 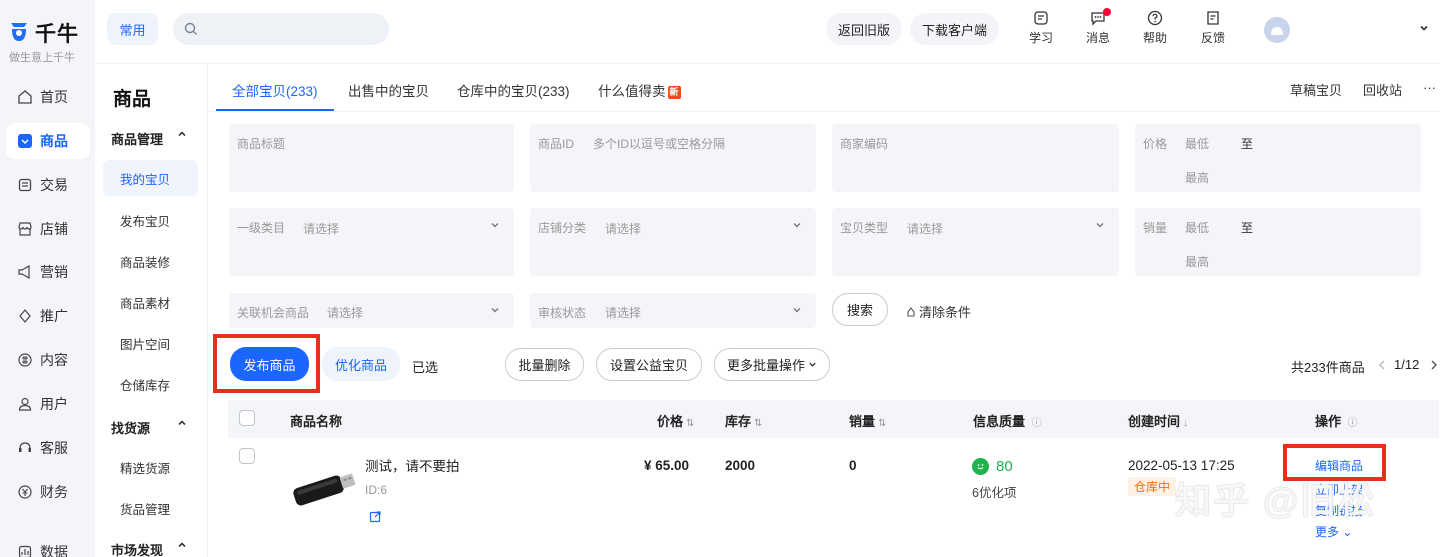 What do you see at coordinates (150, 467) in the screenshot?
I see `subnav-item-curated-sources: 精选货源` at bounding box center [150, 467].